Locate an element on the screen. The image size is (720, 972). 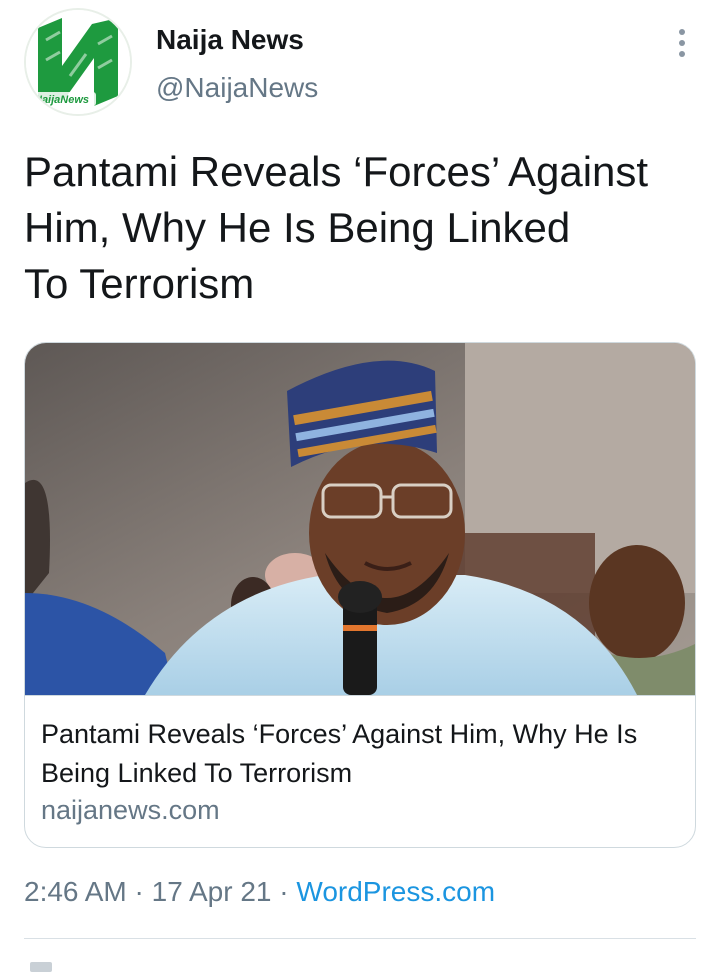
tweet-text-line: Him, Why He Is Being Linked is located at coordinates (297, 227).